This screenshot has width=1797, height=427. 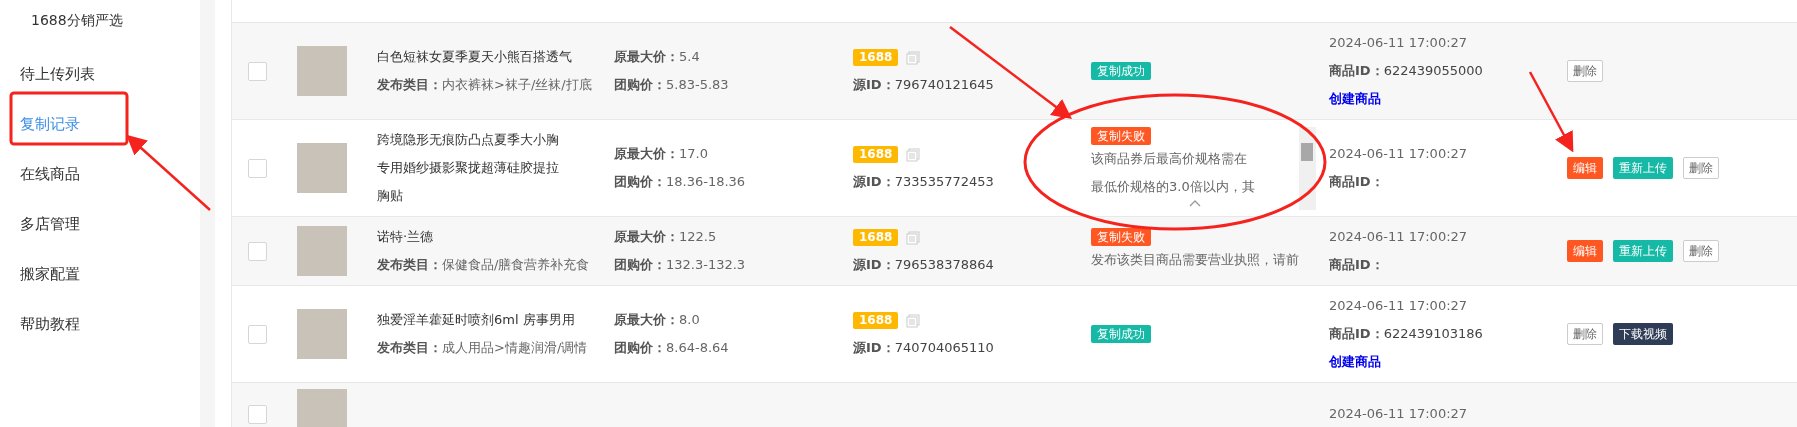 I want to click on category-value: 保健食品/膳食营养补充食, so click(x=516, y=264).